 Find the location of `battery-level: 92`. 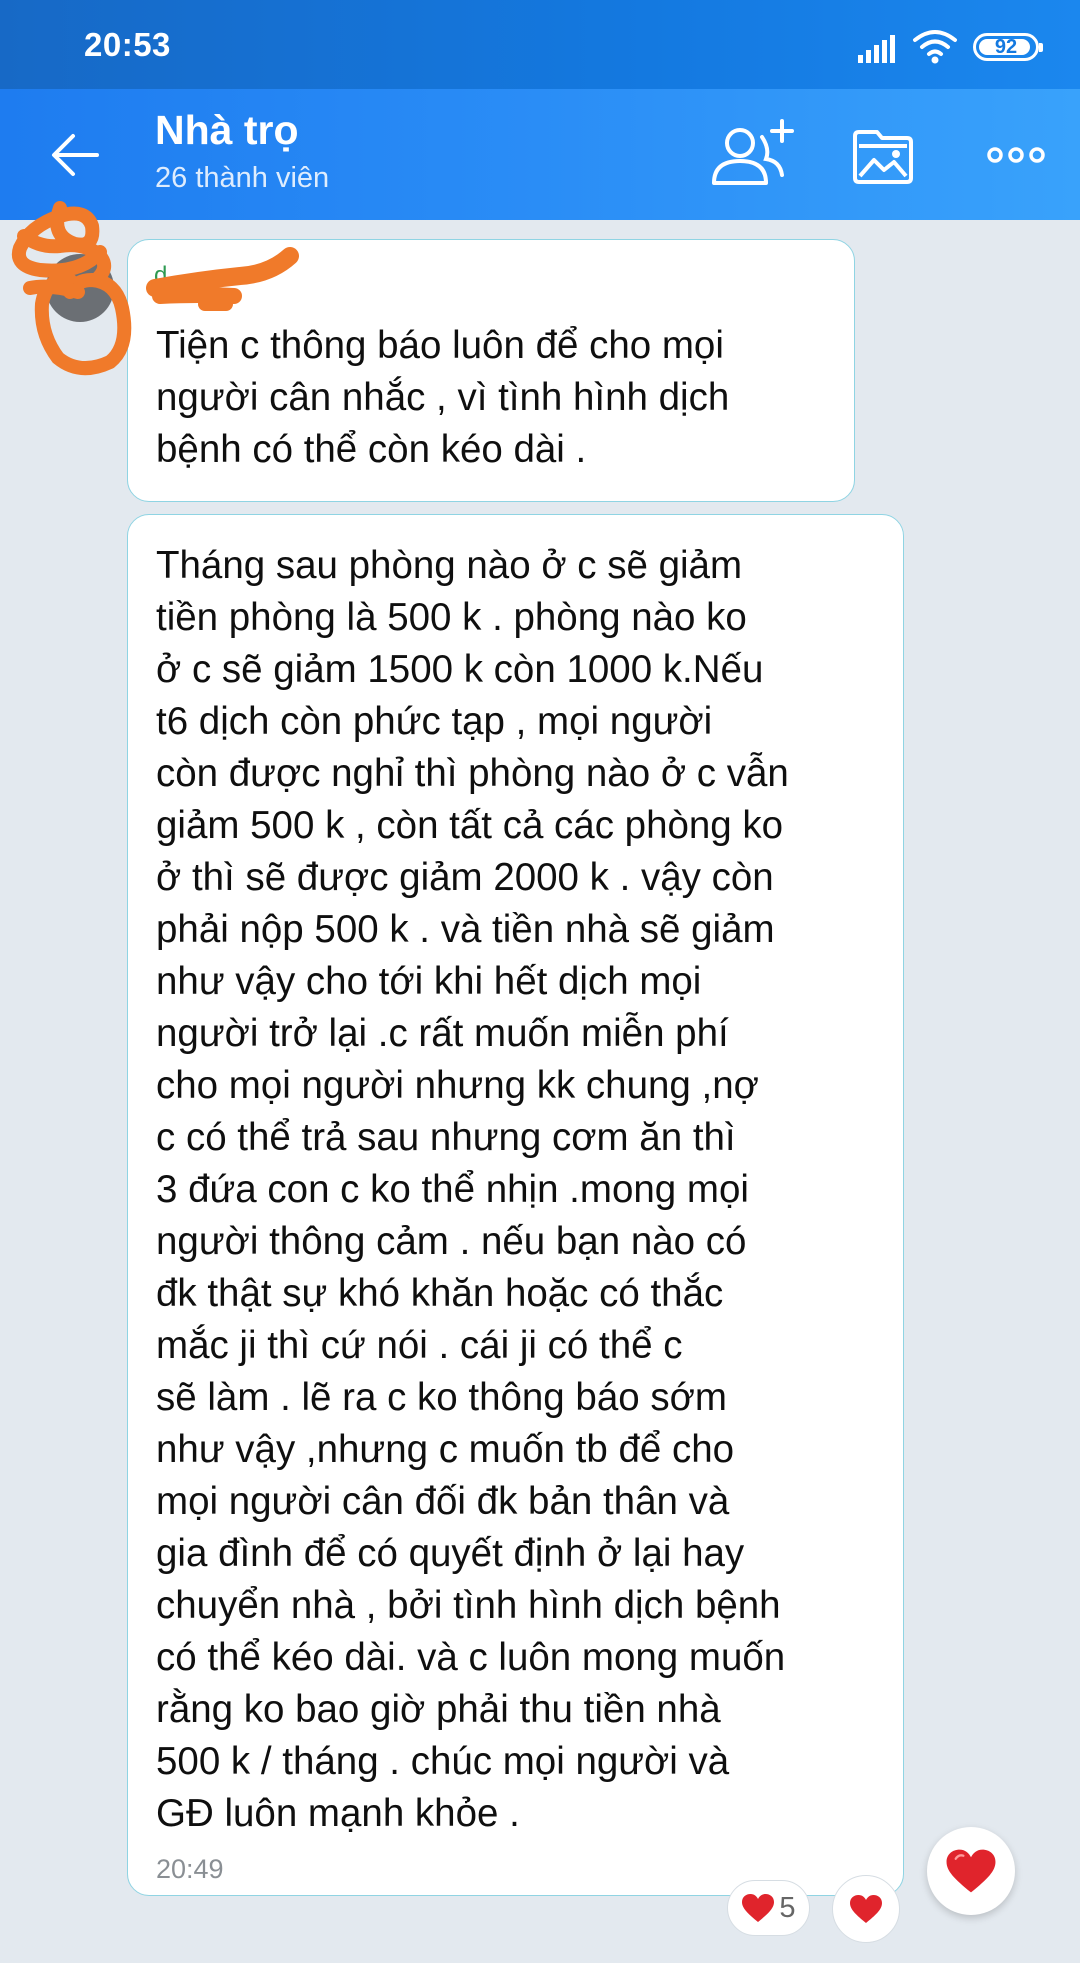

battery-level: 92 is located at coordinates (1006, 47).